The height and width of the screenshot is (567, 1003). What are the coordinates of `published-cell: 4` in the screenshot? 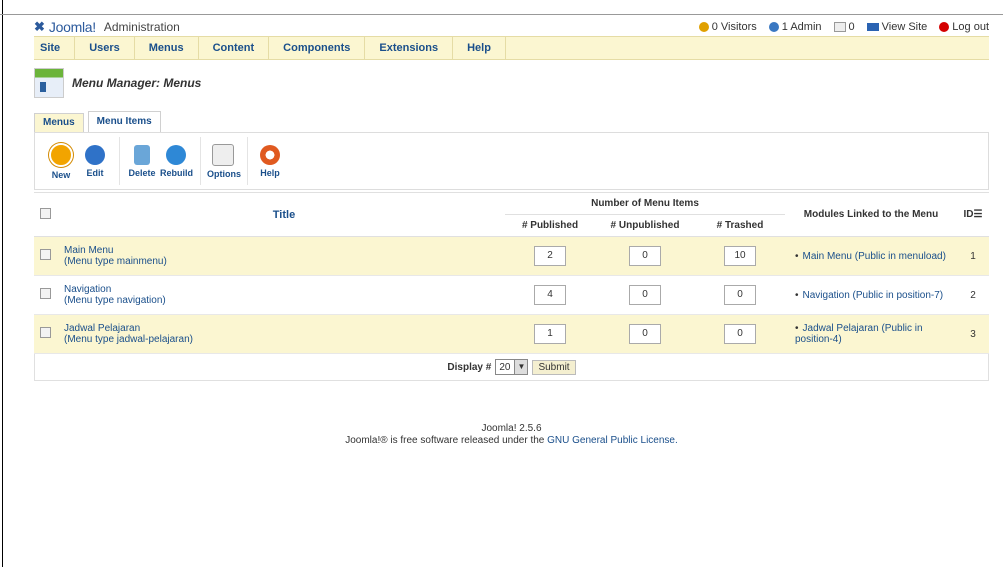 It's located at (550, 295).